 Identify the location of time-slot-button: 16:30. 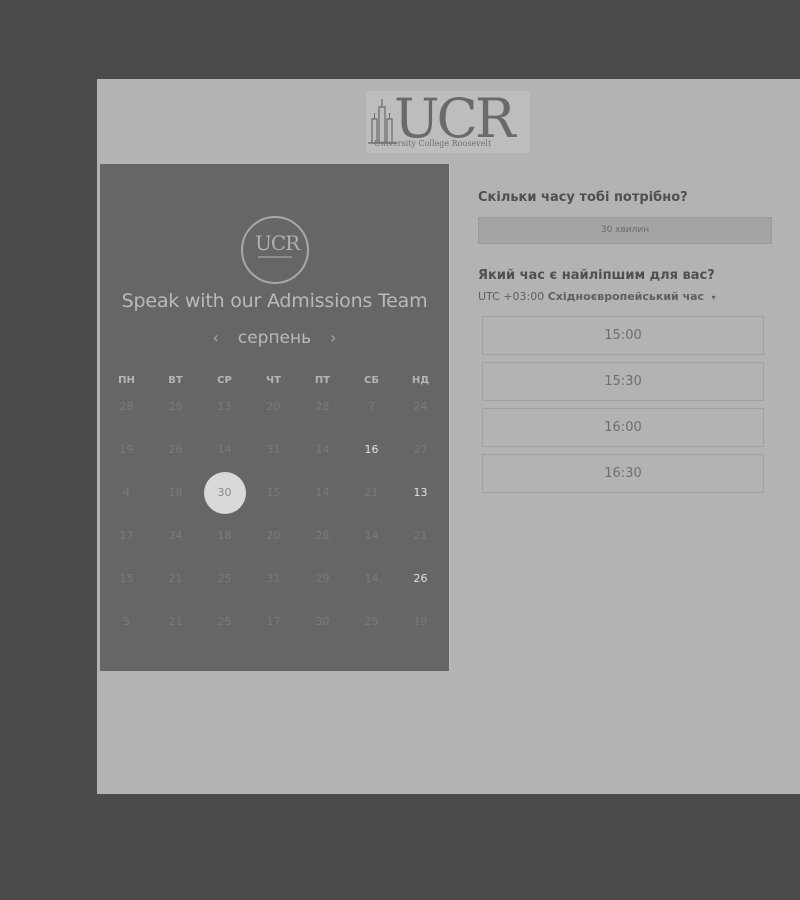
(623, 473).